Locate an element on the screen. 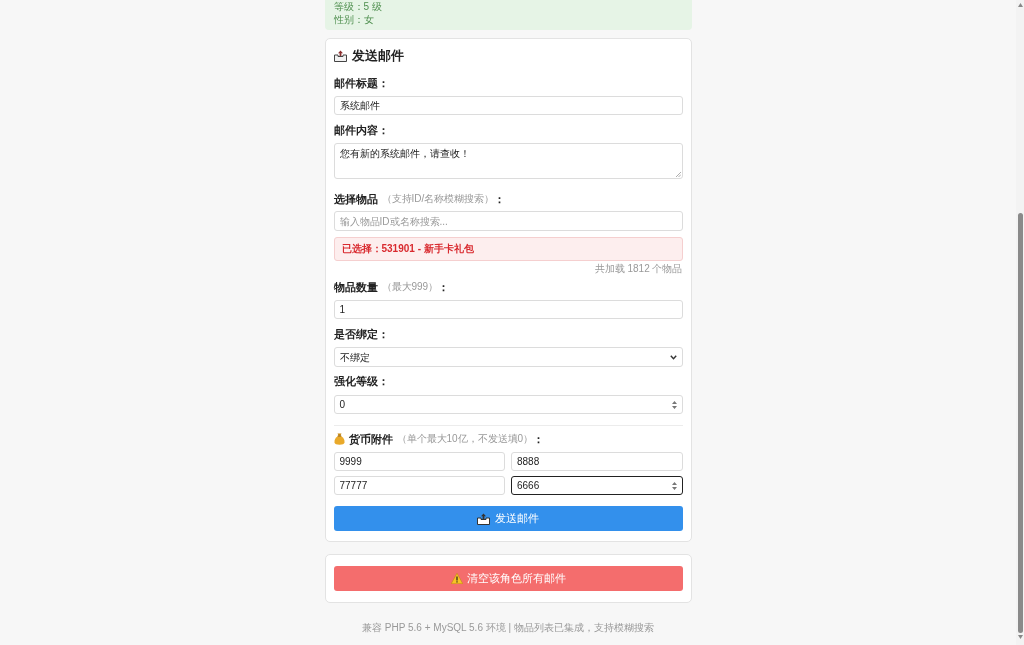 The image size is (1024, 645). currency-number-field: 8888 is located at coordinates (597, 461).